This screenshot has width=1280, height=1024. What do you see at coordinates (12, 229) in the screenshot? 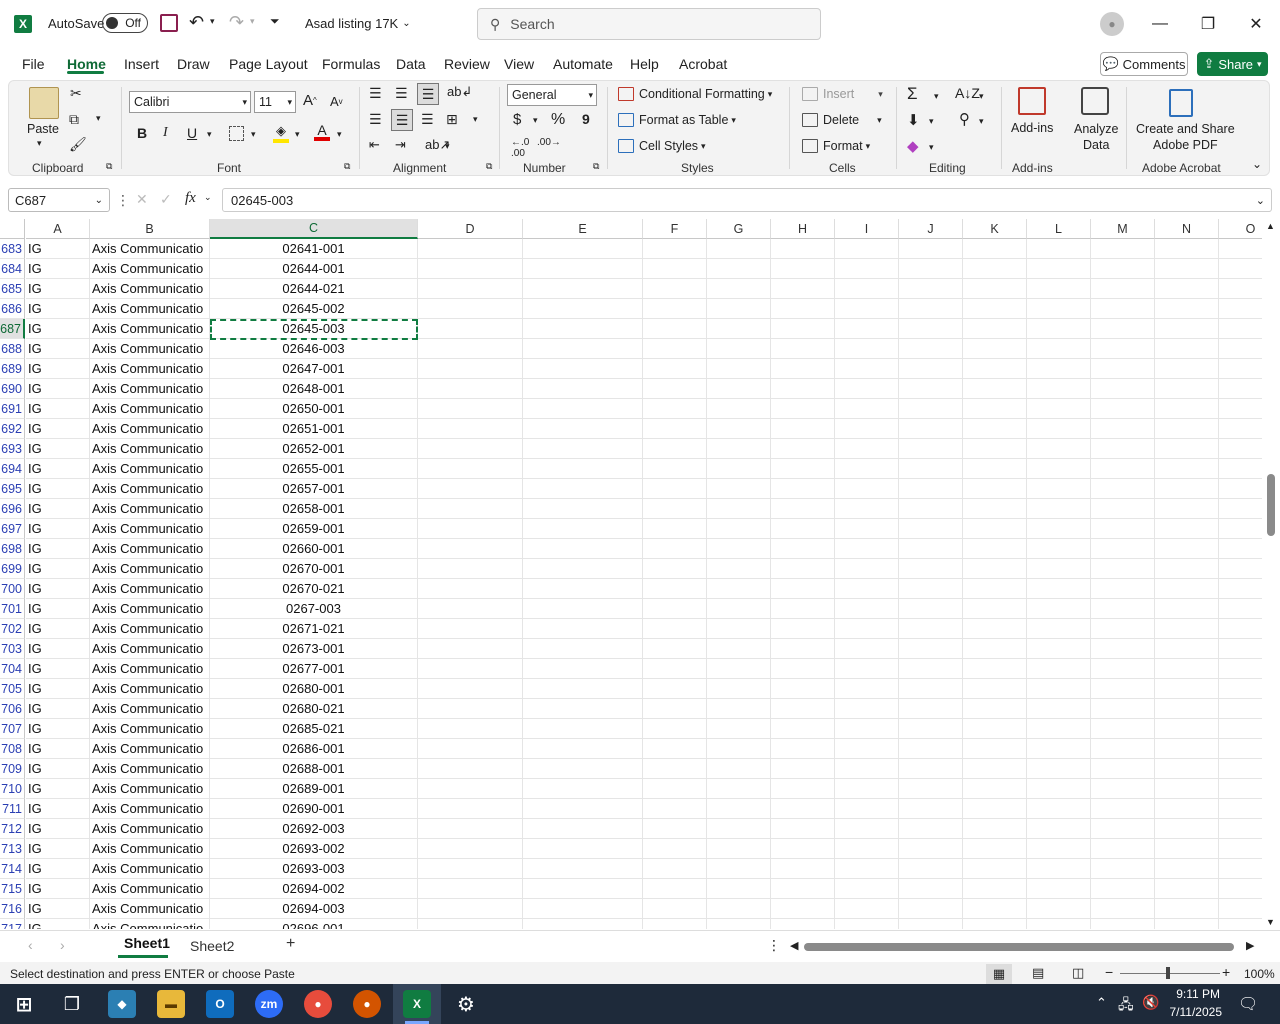
I see `select-all-corner` at bounding box center [12, 229].